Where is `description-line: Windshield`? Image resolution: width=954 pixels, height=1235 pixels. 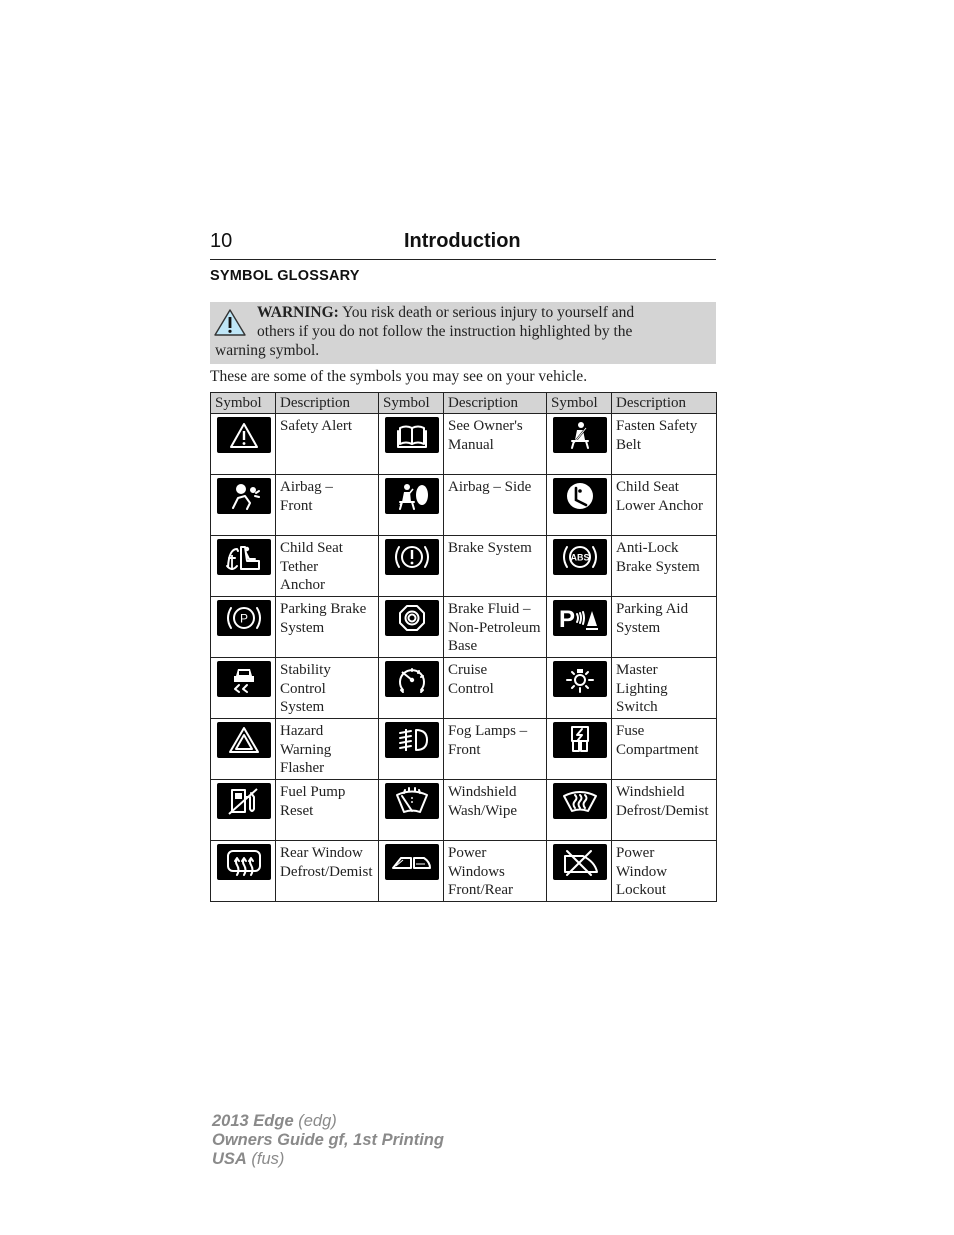 description-line: Windshield is located at coordinates (482, 792).